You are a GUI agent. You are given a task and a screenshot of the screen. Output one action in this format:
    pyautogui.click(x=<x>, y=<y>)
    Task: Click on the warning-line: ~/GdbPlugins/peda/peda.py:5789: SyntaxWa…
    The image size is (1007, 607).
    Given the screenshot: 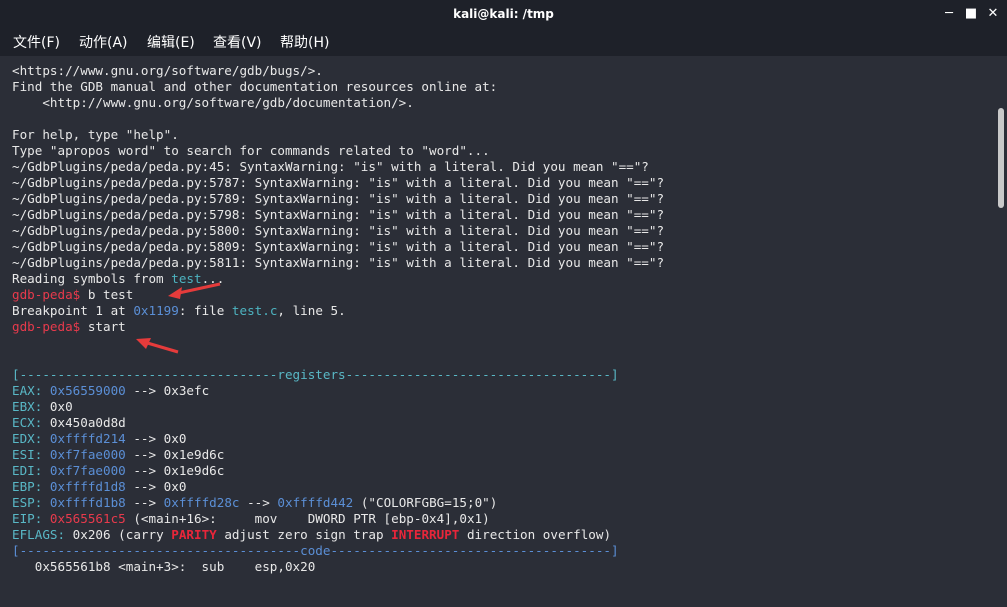 What is the action you would take?
    pyautogui.click(x=338, y=198)
    